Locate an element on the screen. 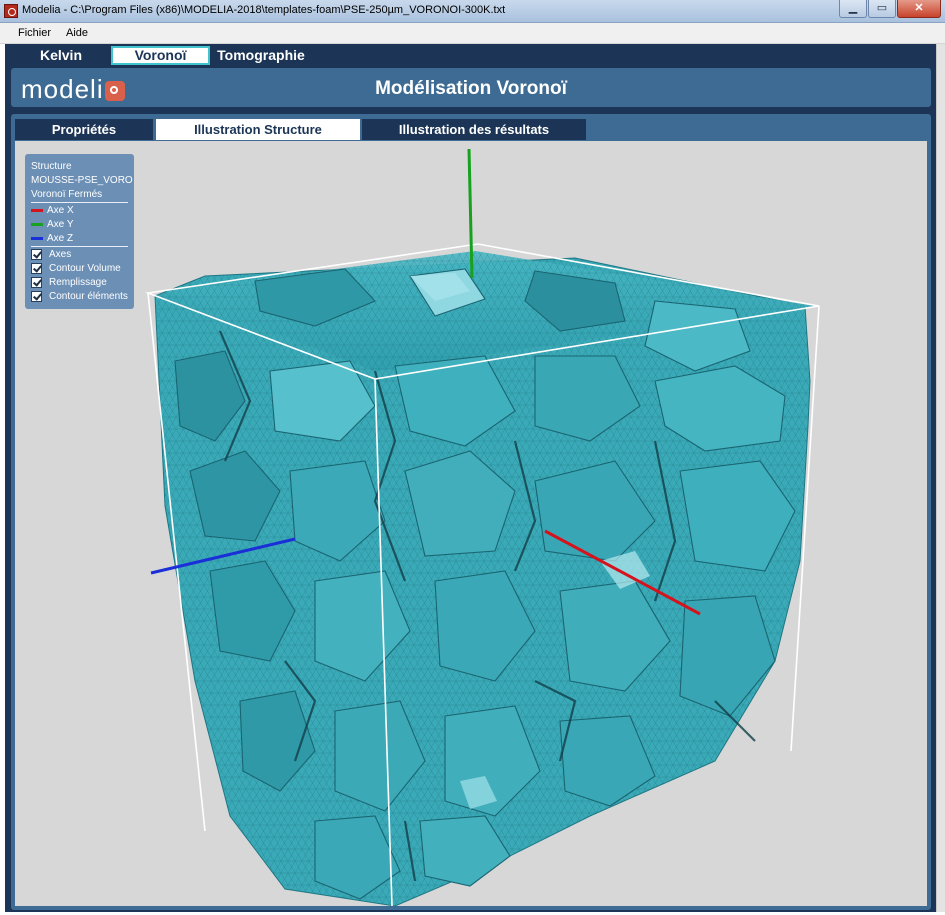  vertical-scrollbar is located at coordinates (940, 478).